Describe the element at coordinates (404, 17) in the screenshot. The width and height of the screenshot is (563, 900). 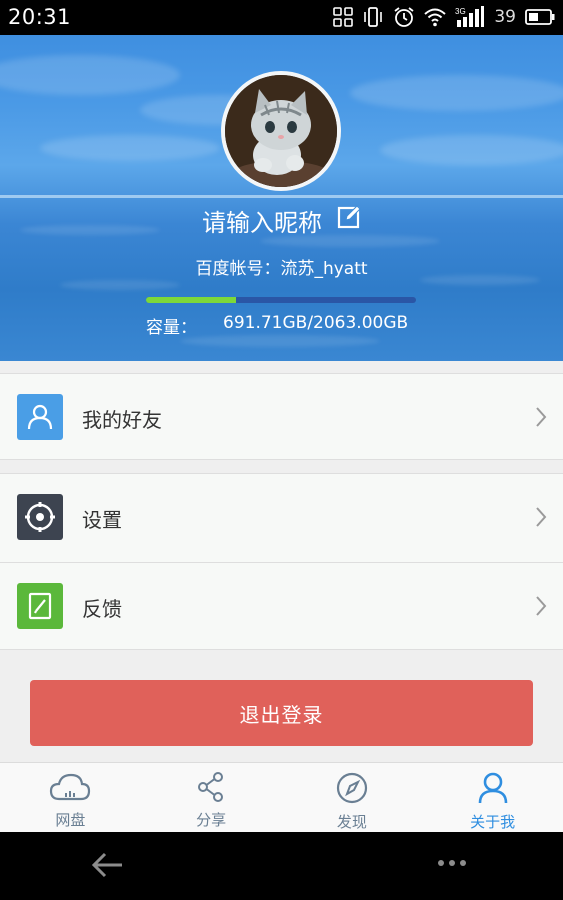
I see `alarm-icon` at that location.